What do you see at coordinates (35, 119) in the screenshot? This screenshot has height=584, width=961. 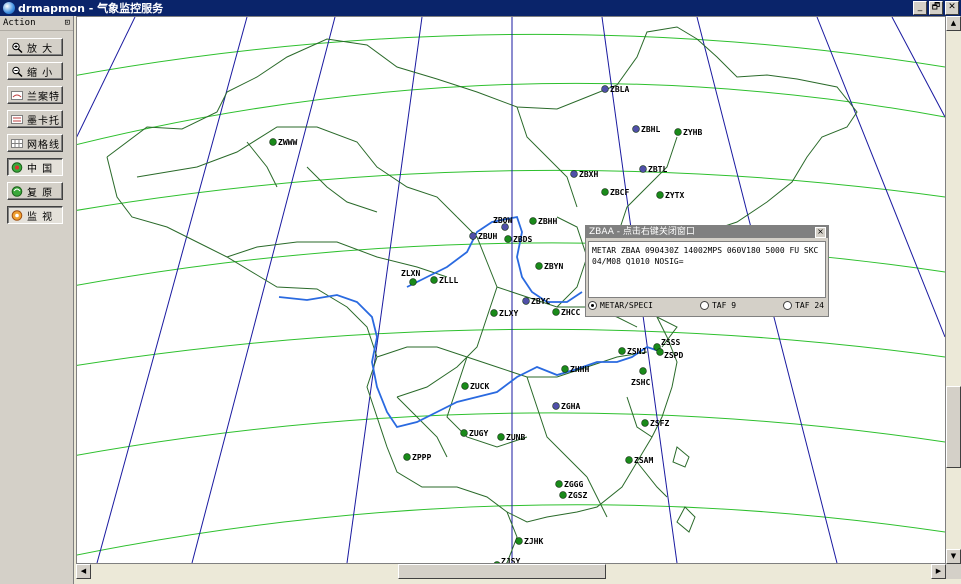 I see `mercator-projection-button: 墨卡托` at bounding box center [35, 119].